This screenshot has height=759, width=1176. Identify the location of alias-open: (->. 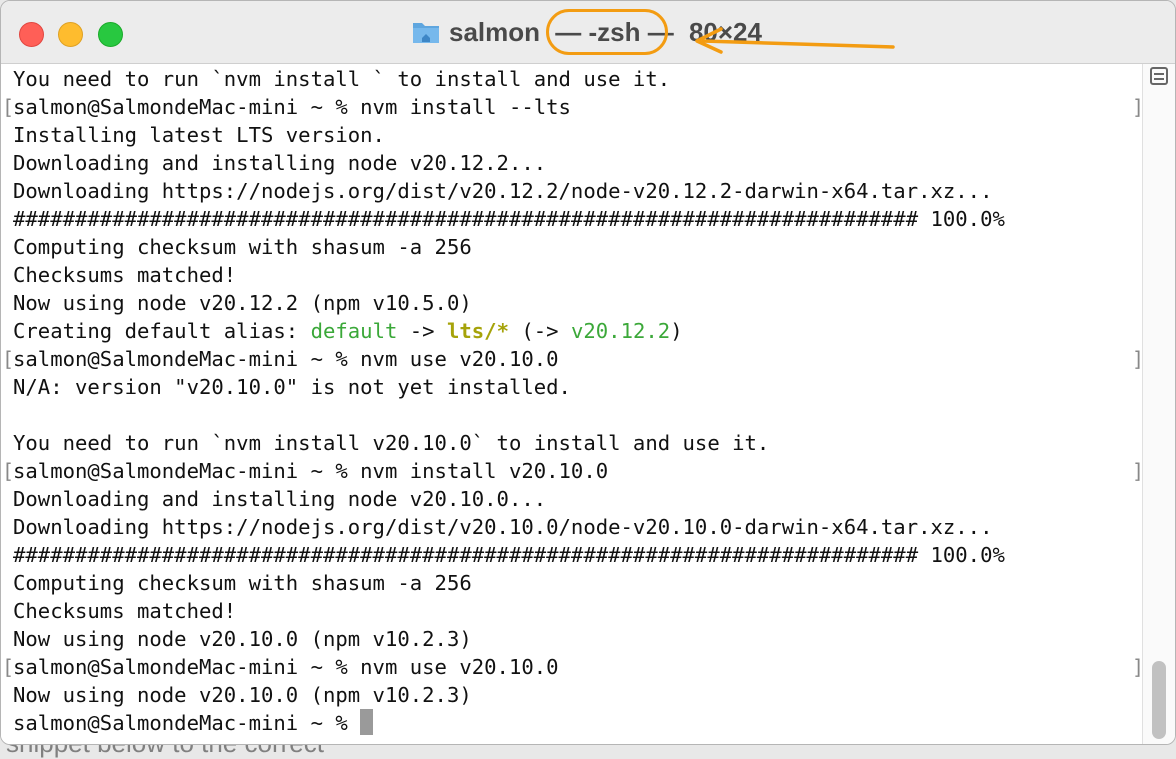
(539, 331).